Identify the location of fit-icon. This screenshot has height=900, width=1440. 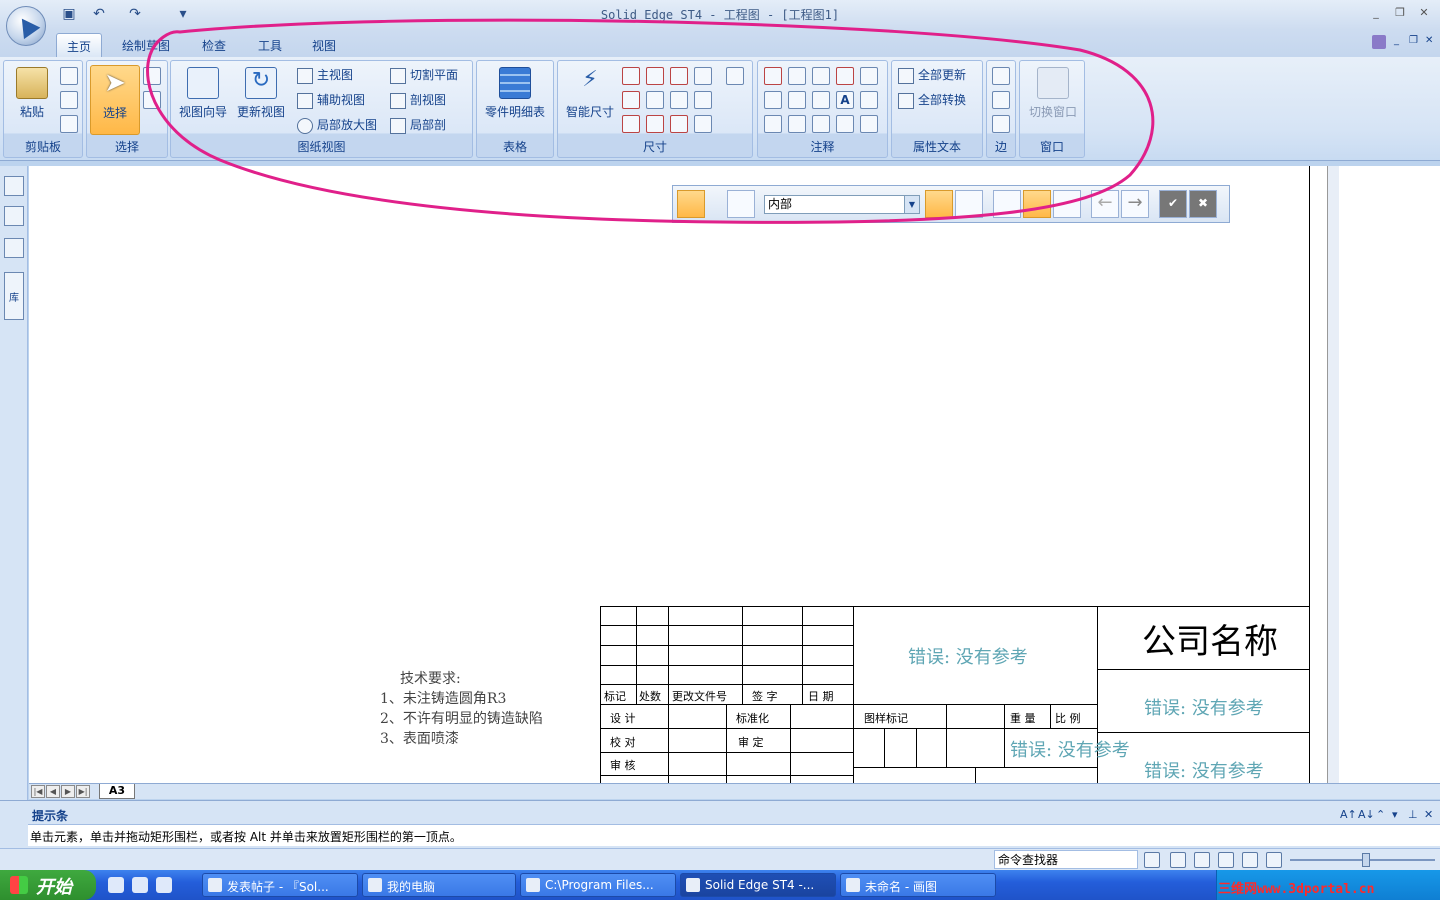
(1250, 860).